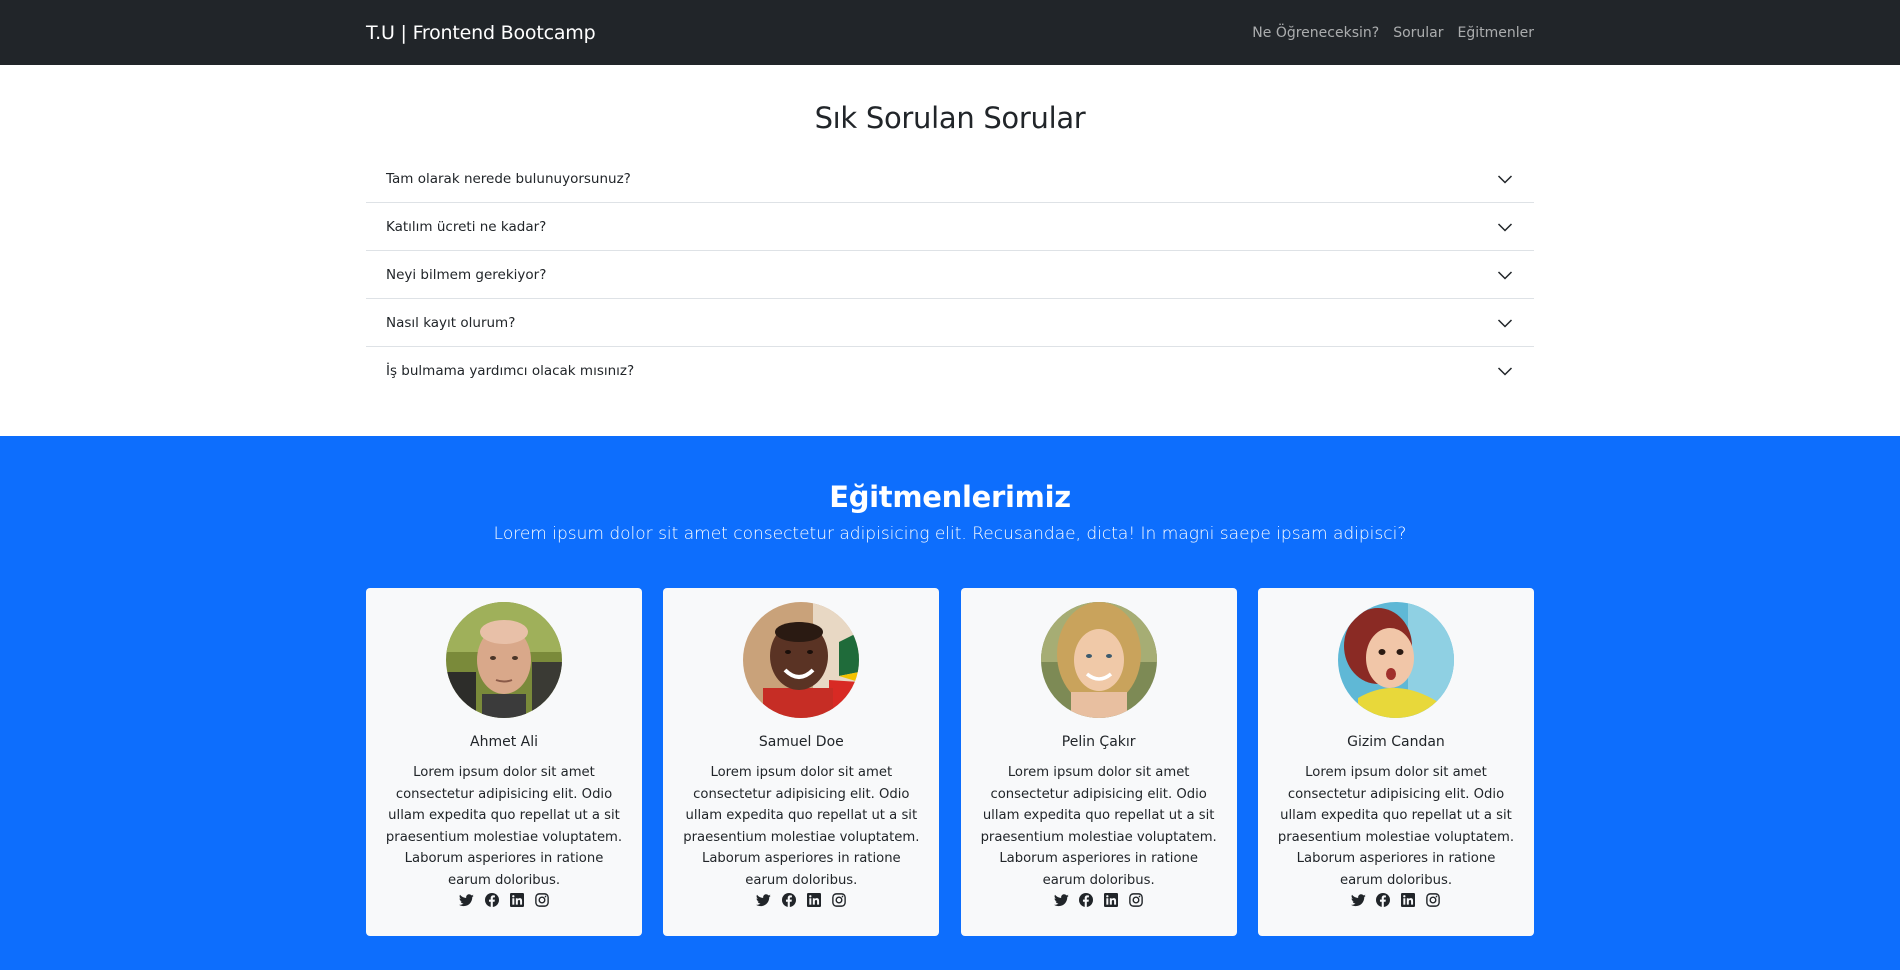 The image size is (1900, 970). What do you see at coordinates (950, 497) in the screenshot?
I see `instructors-title: Eğitmenlerimiz` at bounding box center [950, 497].